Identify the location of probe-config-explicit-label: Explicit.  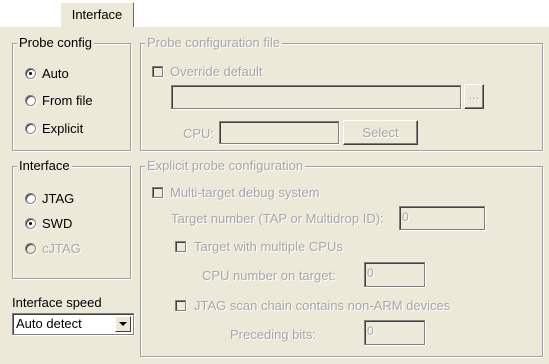
(62, 128).